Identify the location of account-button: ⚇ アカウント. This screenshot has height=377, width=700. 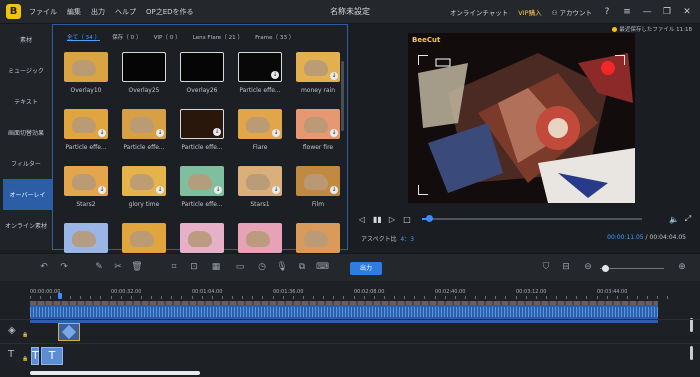
(572, 12).